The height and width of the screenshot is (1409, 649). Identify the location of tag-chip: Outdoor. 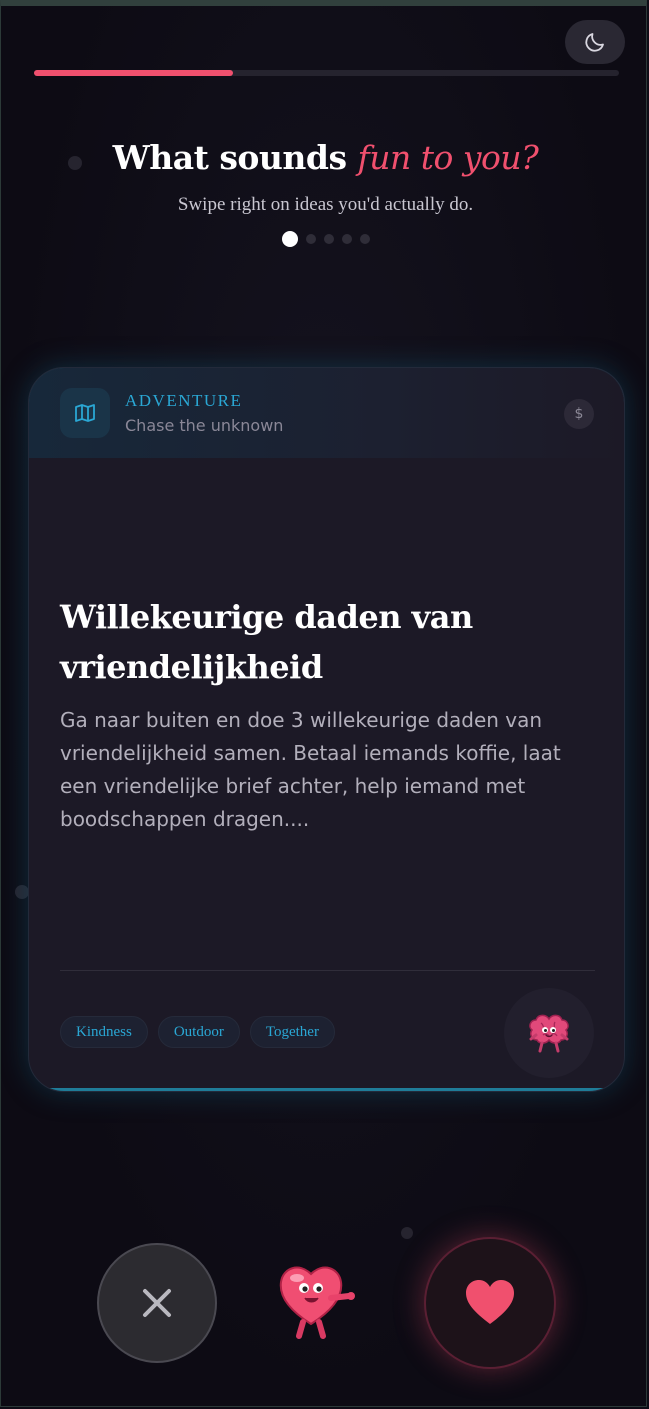
(198, 1032).